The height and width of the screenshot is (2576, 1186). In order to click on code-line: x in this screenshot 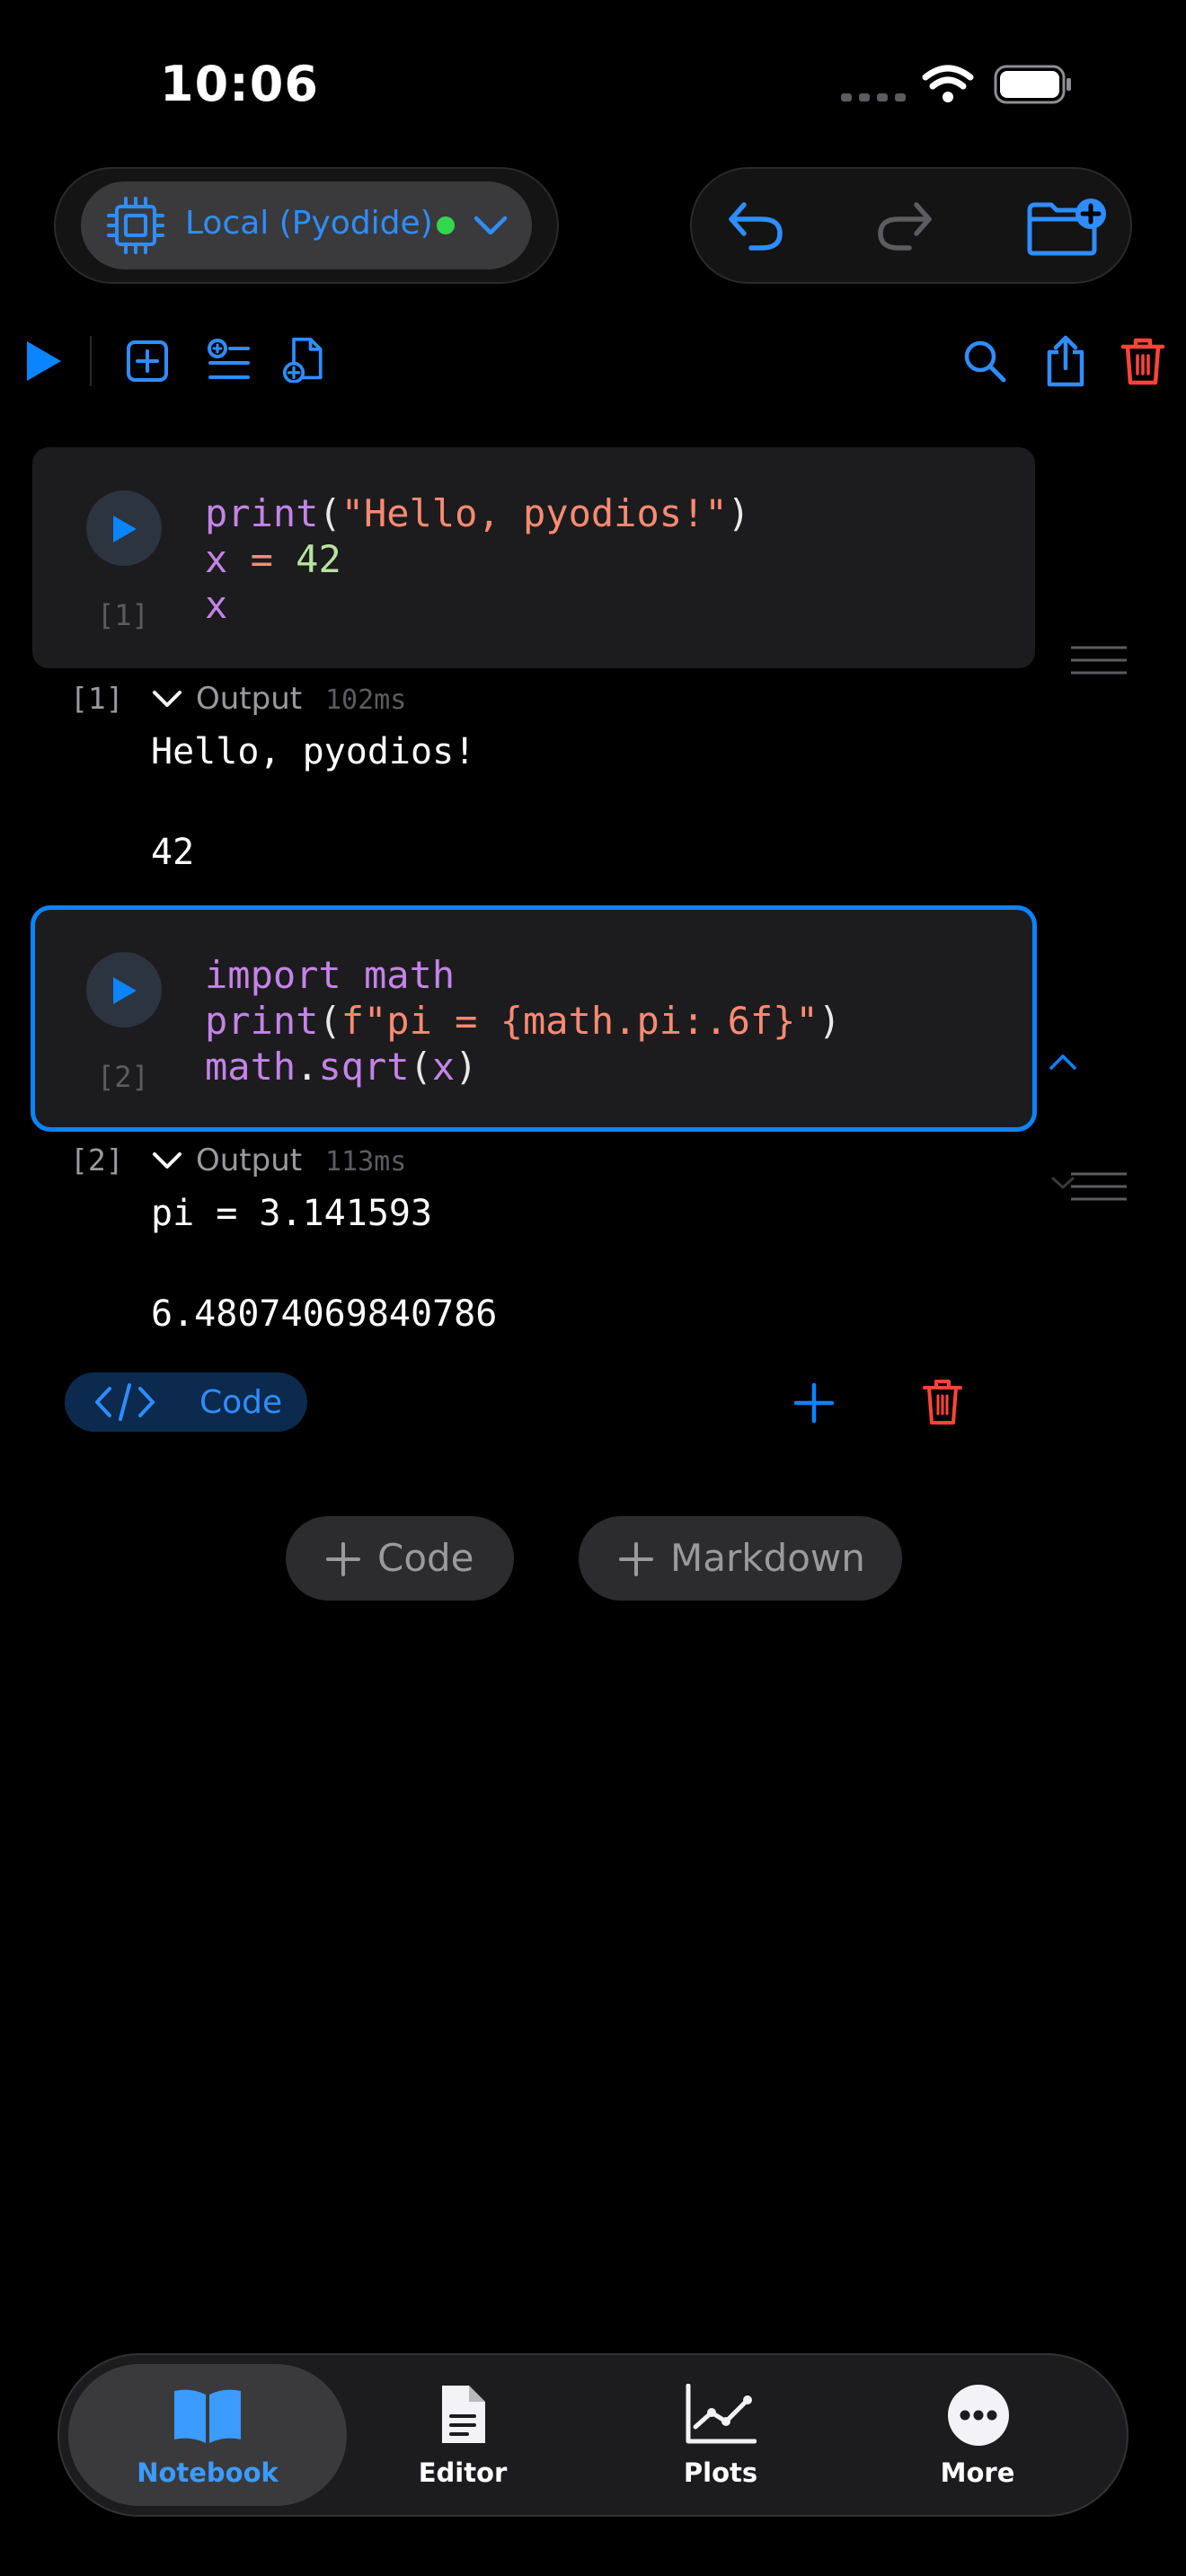, I will do `click(216, 605)`.